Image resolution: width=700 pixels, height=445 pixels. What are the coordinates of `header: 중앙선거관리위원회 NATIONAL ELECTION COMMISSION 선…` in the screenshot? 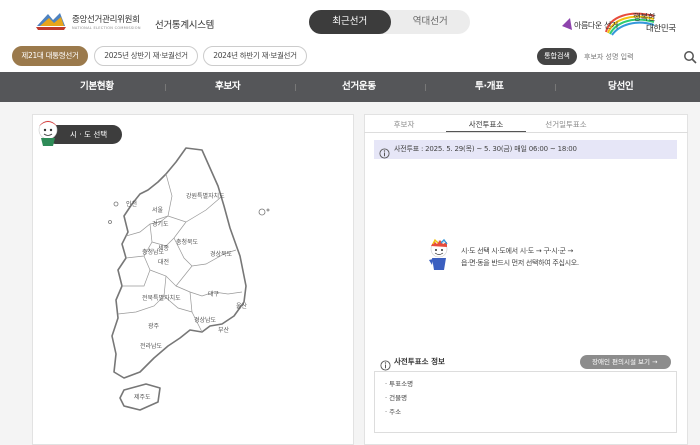 It's located at (350, 22).